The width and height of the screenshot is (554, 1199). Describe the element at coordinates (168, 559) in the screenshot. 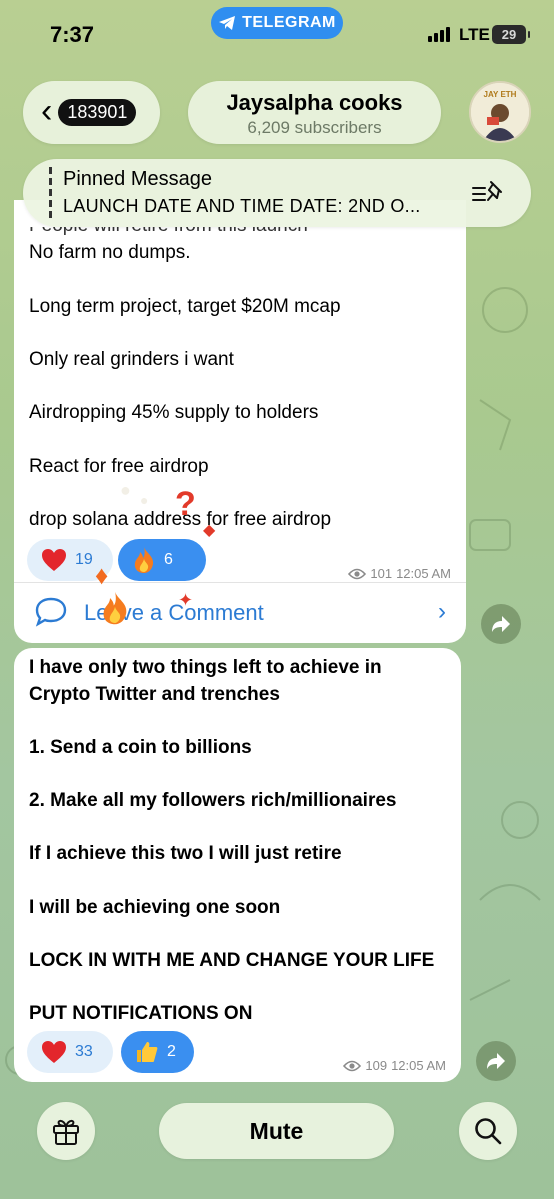

I see `reaction-count: 6` at that location.